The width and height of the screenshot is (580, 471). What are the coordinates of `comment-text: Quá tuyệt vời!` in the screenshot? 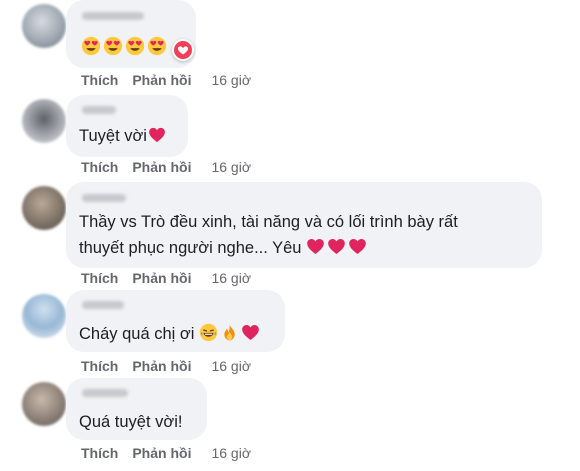 It's located at (131, 422).